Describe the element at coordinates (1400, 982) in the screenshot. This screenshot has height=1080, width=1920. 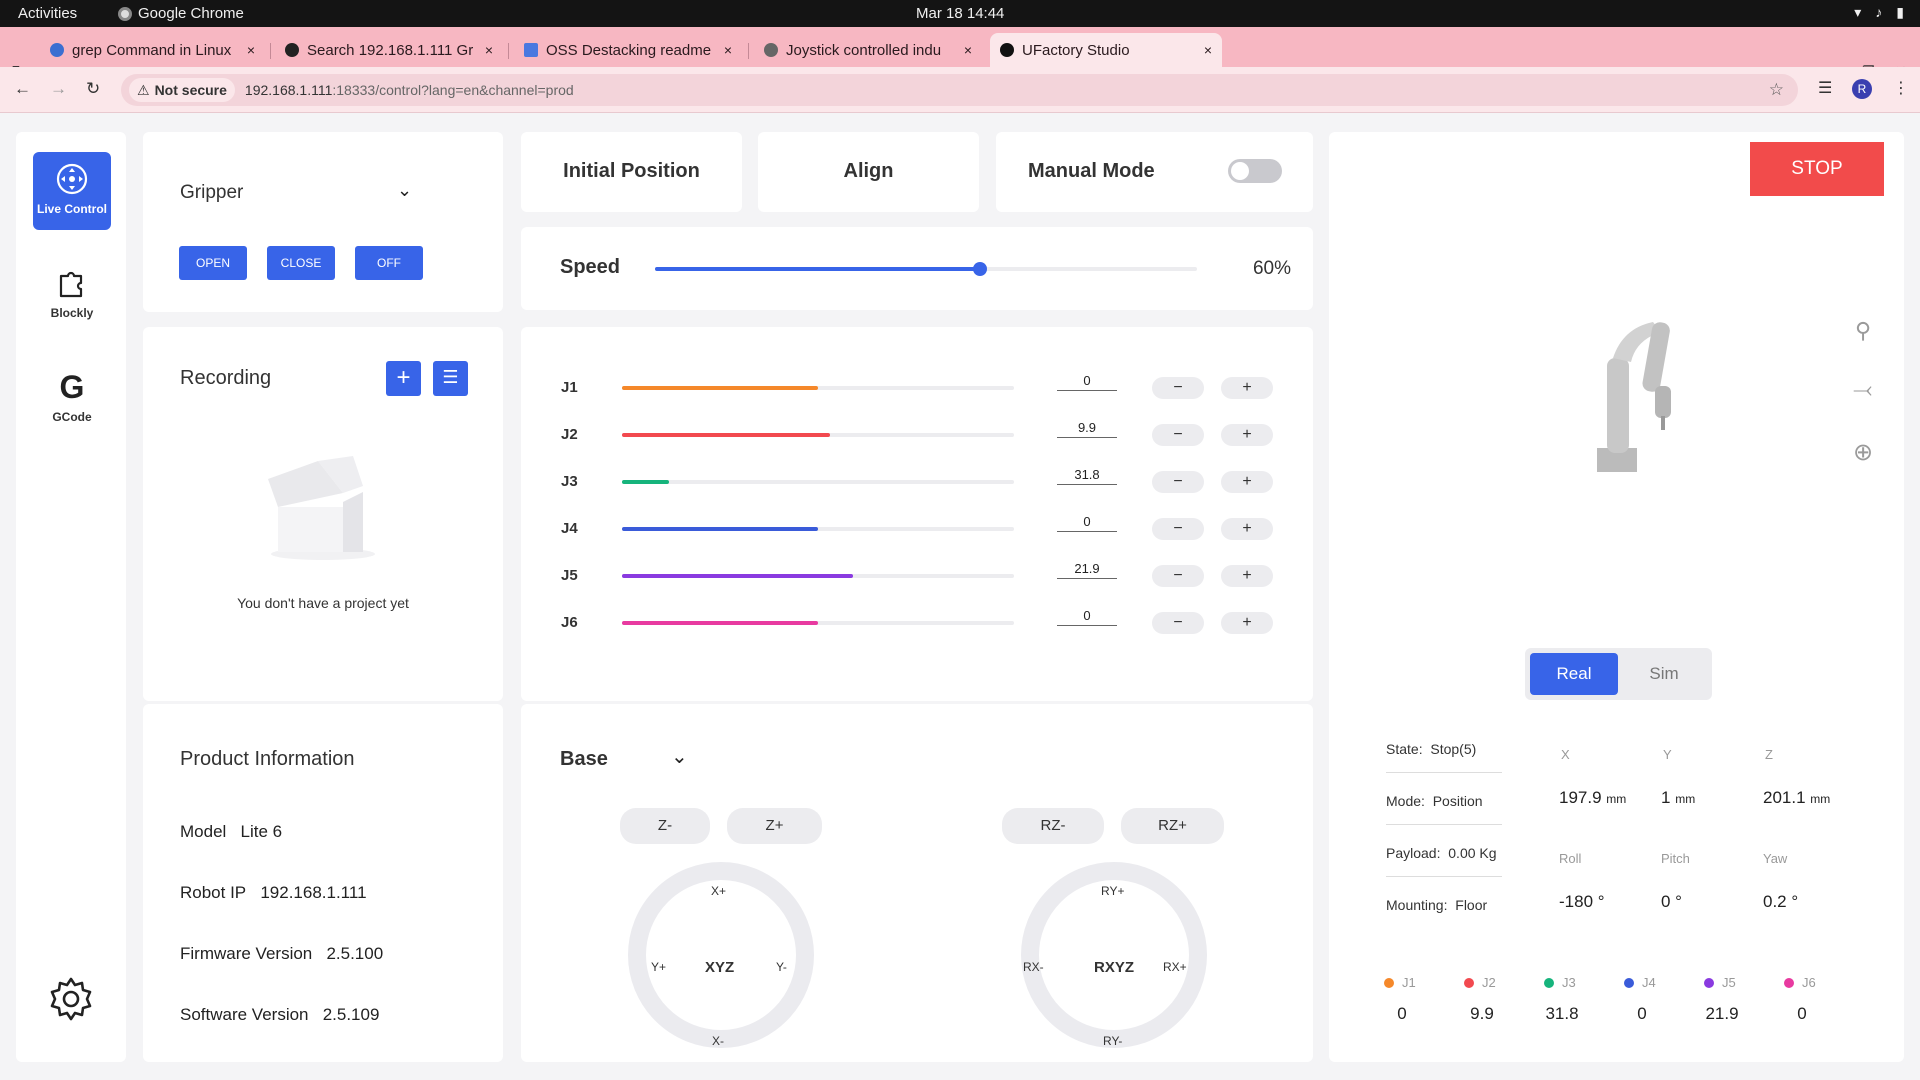
I see `joint-legend-item: J1` at that location.